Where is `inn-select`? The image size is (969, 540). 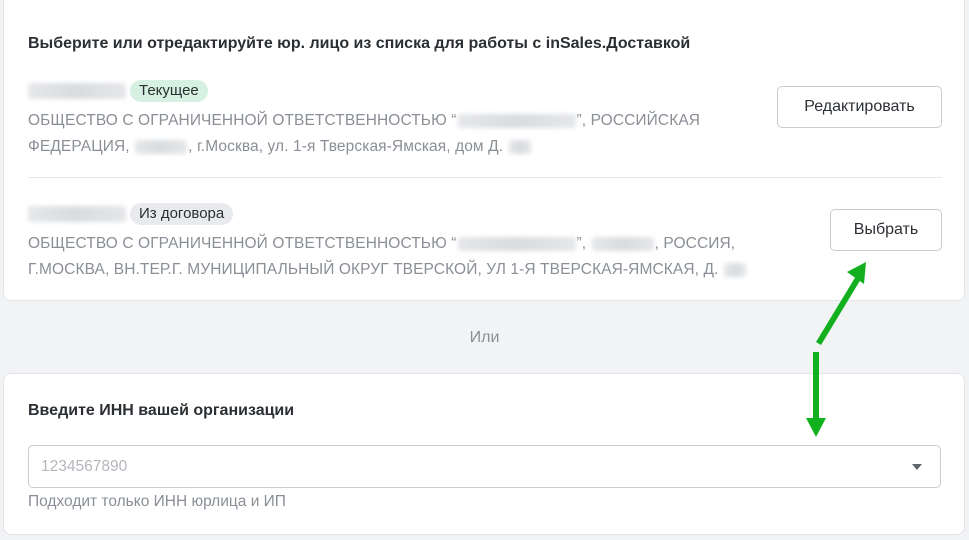 inn-select is located at coordinates (484, 466).